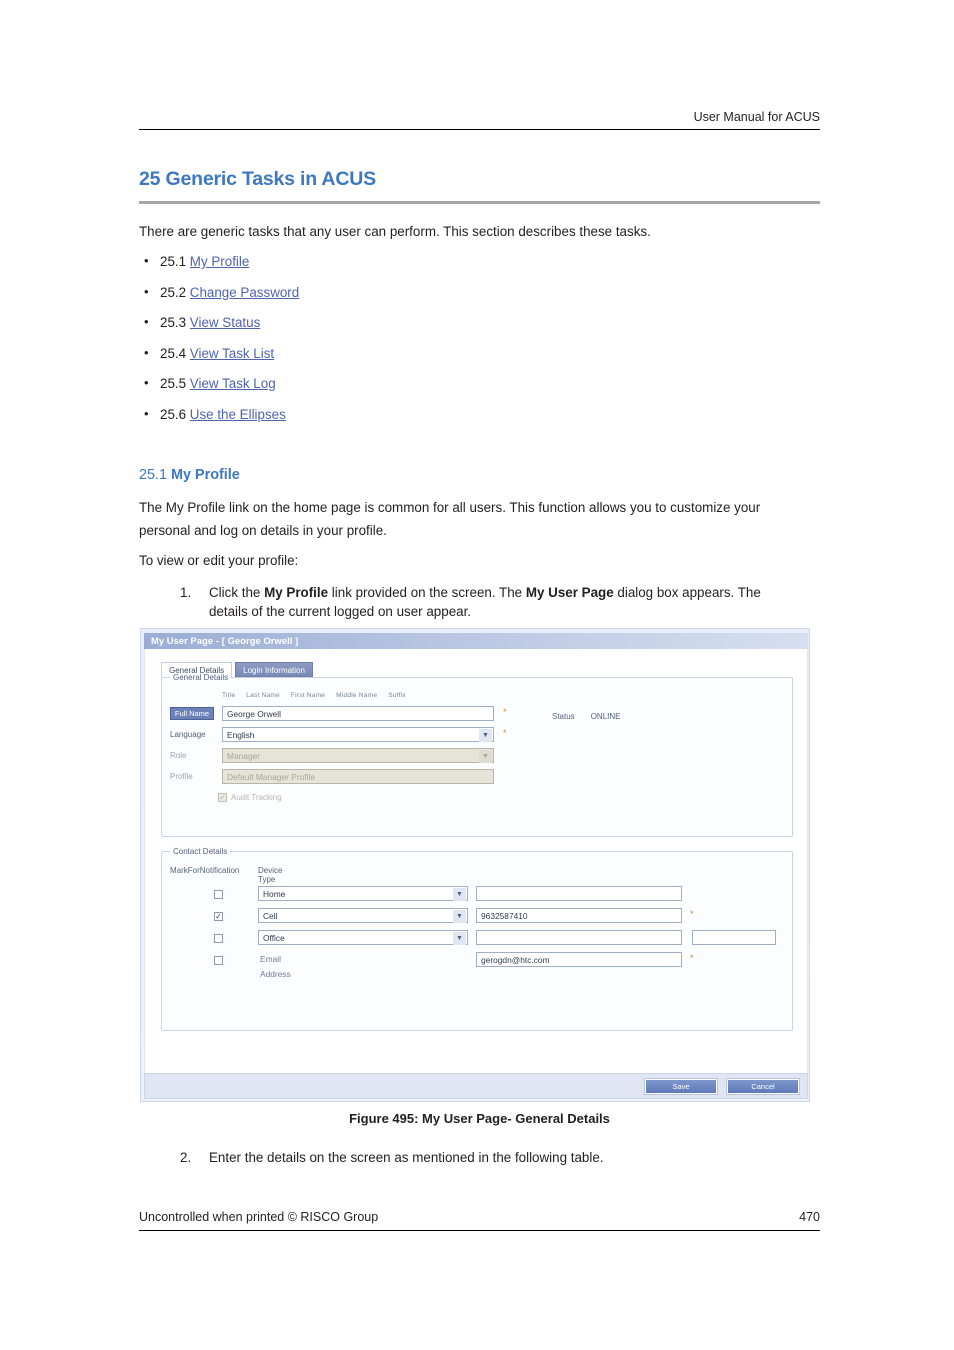 The image size is (954, 1350). Describe the element at coordinates (259, 1217) in the screenshot. I see `footer-copyright: Uncontrolled when printed © RISCO Group` at that location.